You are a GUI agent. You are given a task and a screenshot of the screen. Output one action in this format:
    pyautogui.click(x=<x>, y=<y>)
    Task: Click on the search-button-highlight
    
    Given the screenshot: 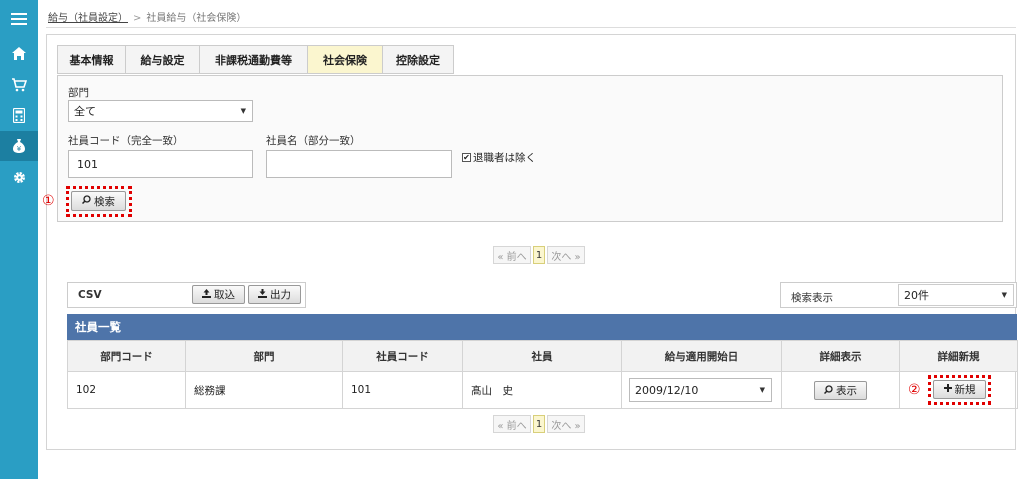 What is the action you would take?
    pyautogui.click(x=99, y=201)
    